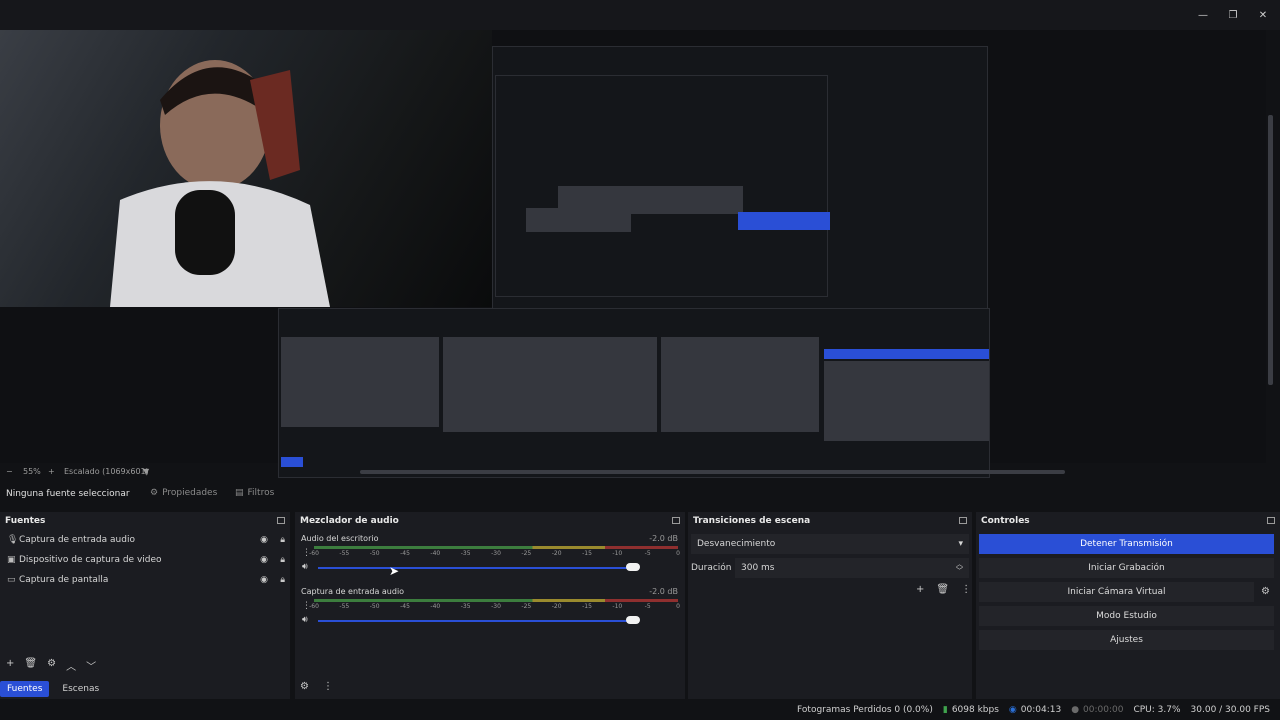  What do you see at coordinates (261, 493) in the screenshot?
I see `filters-label: Filtros` at bounding box center [261, 493].